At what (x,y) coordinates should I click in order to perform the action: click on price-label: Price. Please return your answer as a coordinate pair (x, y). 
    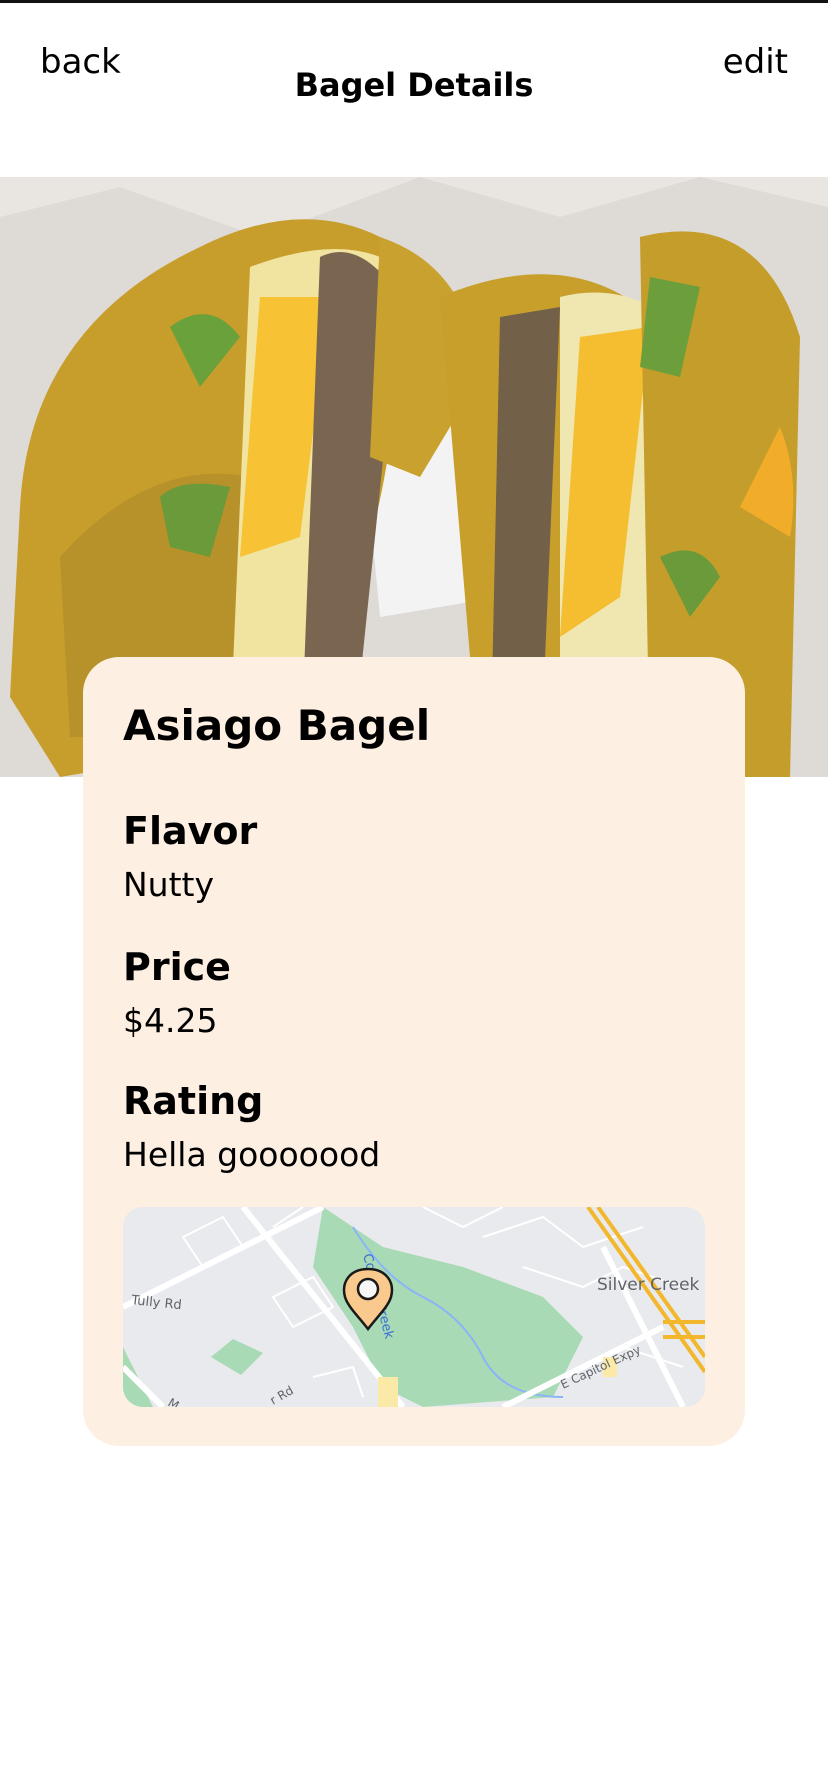
    Looking at the image, I should click on (177, 967).